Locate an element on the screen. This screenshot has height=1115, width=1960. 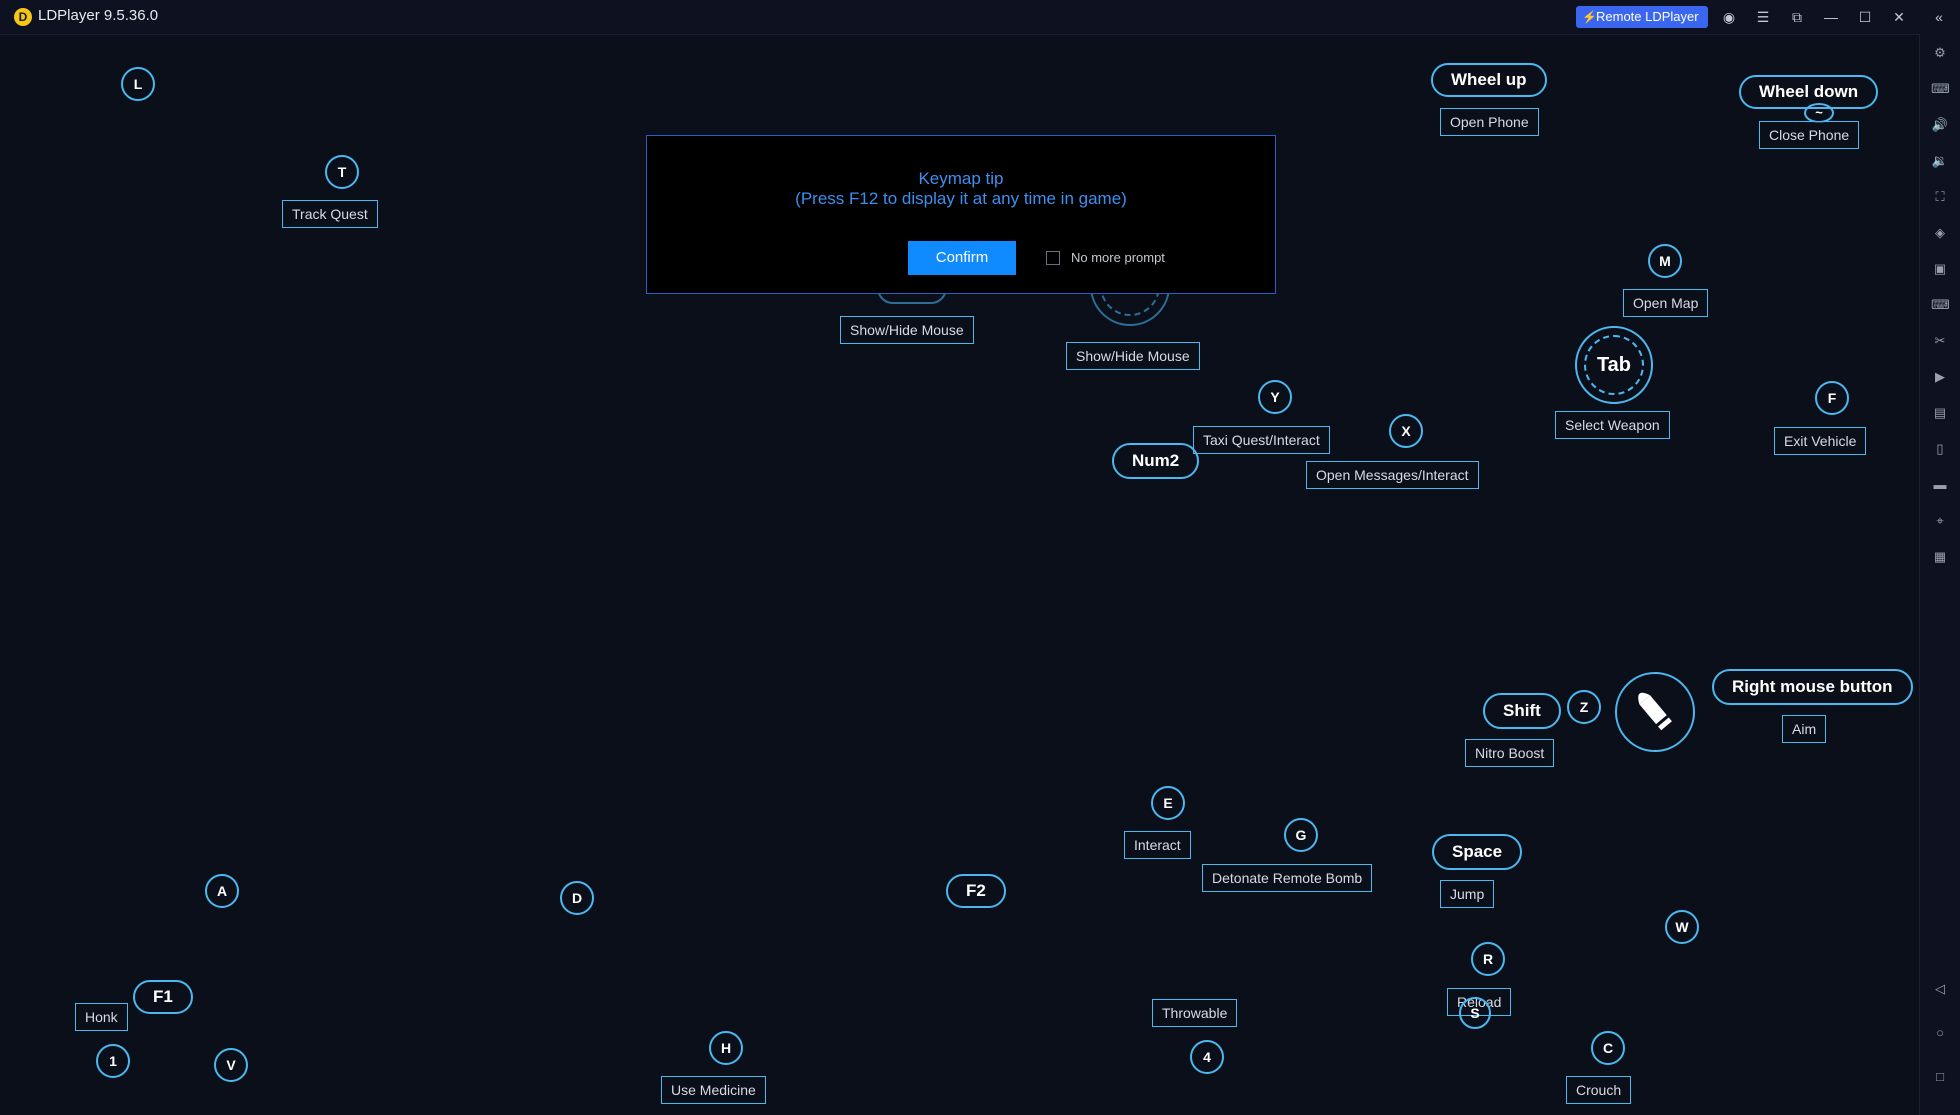
key-e: E is located at coordinates (1168, 803).